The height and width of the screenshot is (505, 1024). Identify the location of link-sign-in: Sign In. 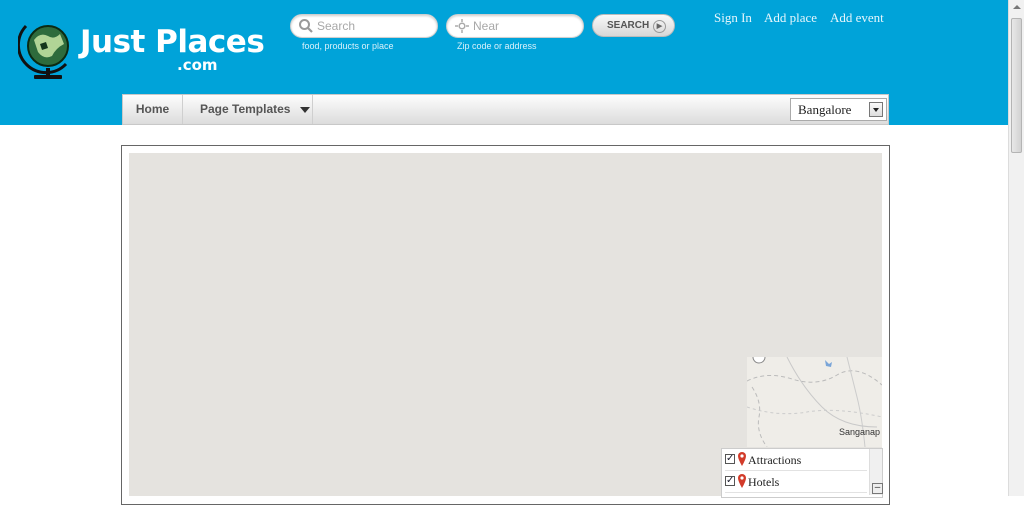
(733, 18).